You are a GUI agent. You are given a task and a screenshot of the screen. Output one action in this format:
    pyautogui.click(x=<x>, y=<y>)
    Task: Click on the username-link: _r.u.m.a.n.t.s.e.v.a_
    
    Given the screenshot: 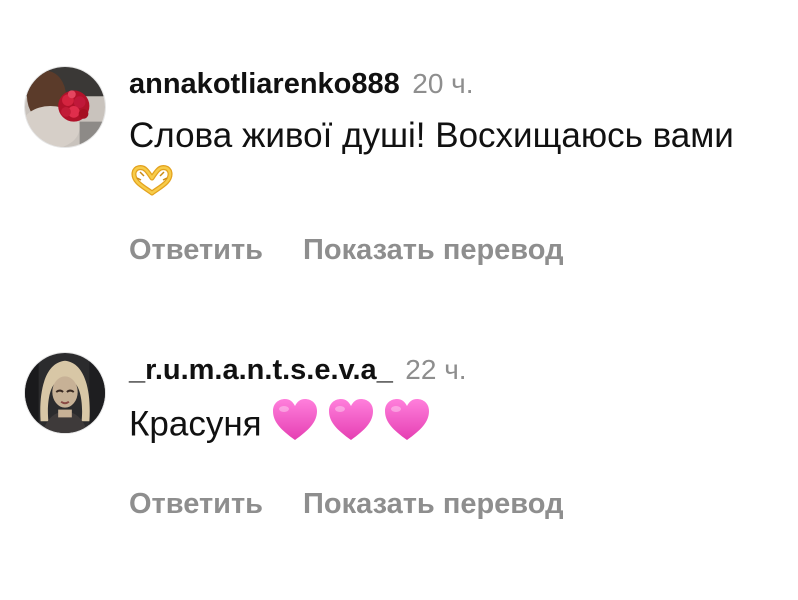 What is the action you would take?
    pyautogui.click(x=261, y=370)
    